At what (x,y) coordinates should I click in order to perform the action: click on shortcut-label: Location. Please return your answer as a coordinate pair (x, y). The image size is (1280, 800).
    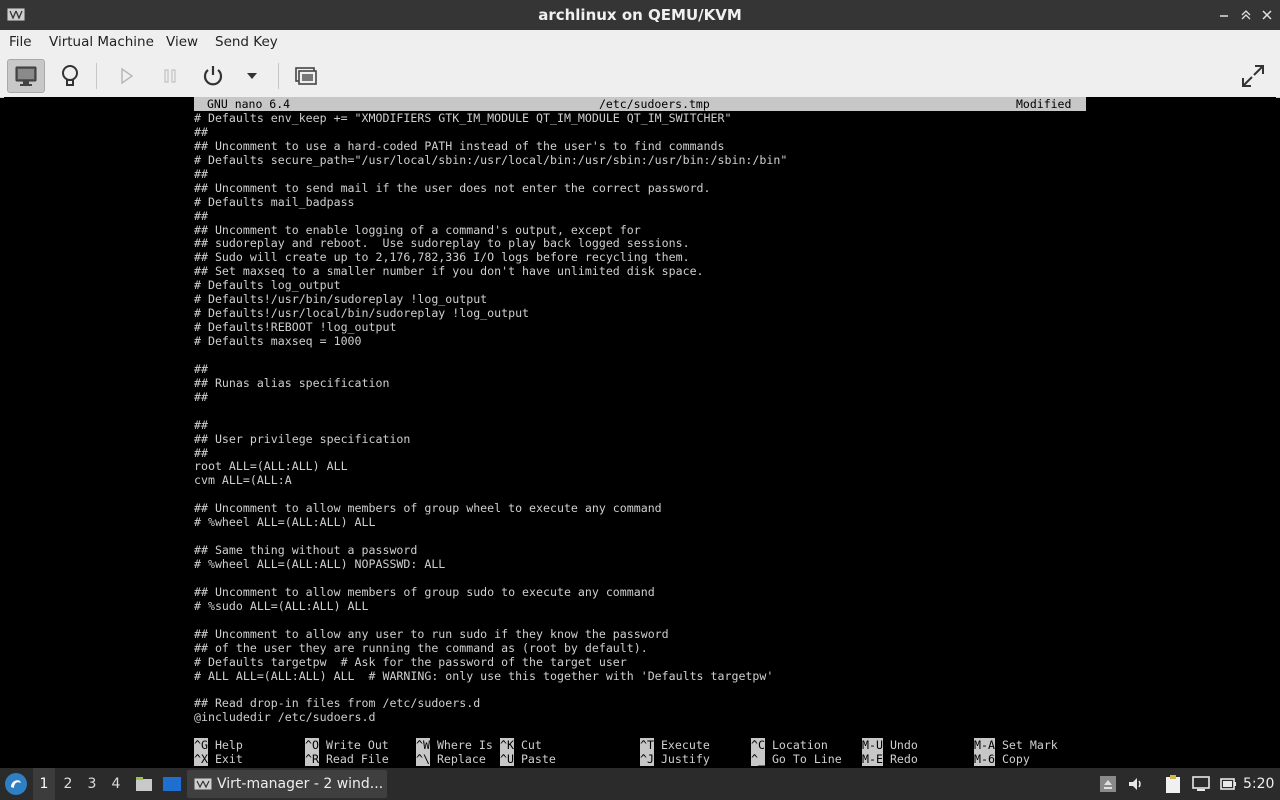
    Looking at the image, I should click on (799, 745).